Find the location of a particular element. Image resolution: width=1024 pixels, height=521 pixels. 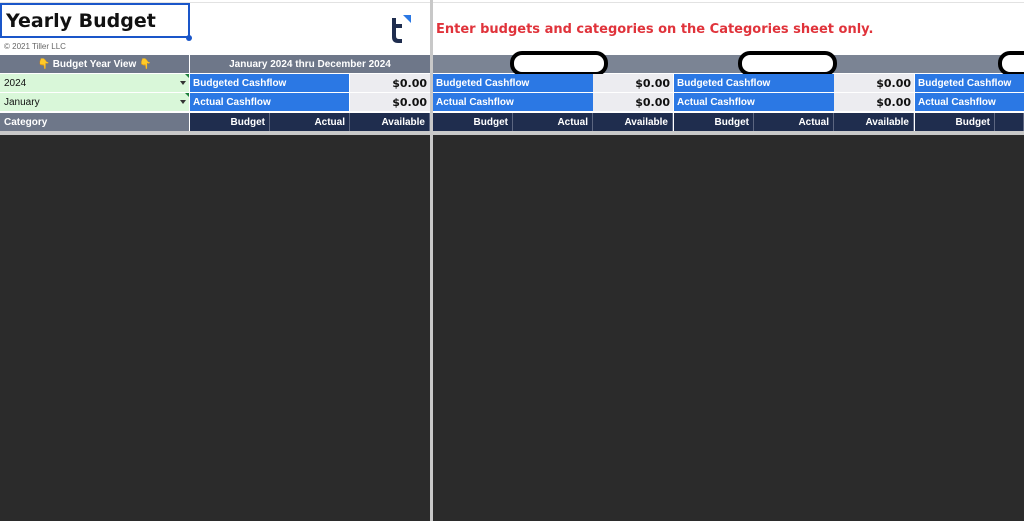

year-dropdown: 2024 is located at coordinates (94, 83).